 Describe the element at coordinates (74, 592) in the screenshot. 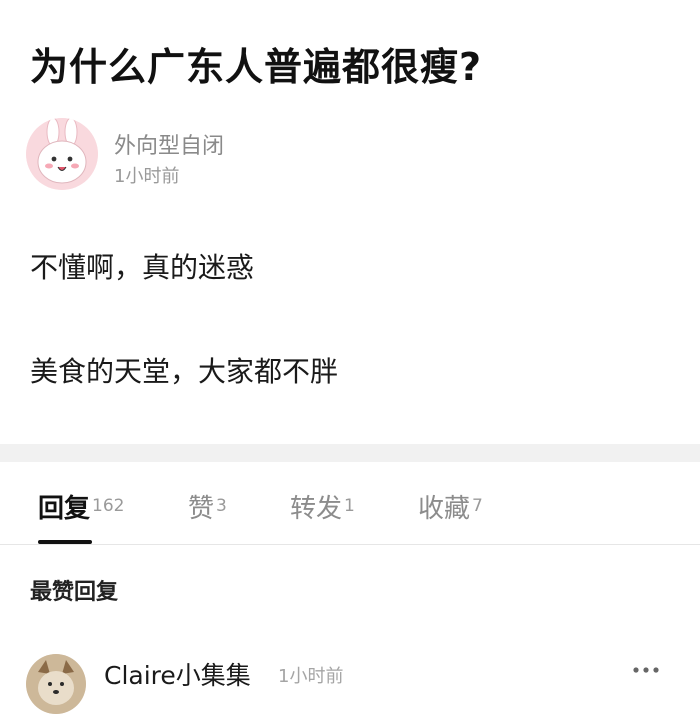

I see `top-replies-heading: 最赞回复` at that location.